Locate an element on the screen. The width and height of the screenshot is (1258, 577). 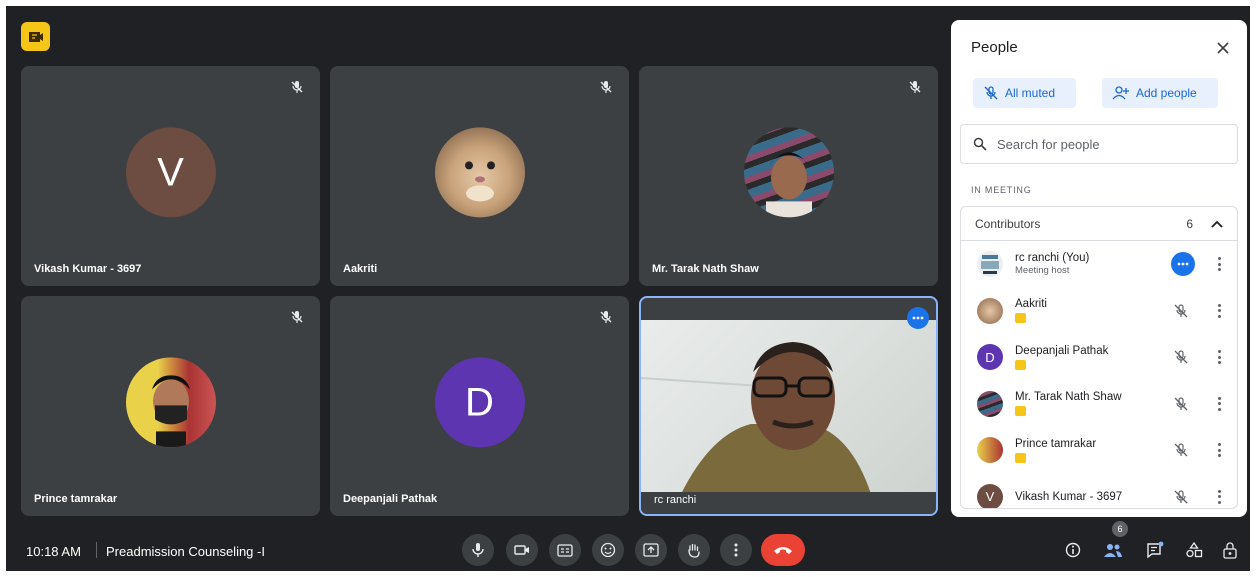
close-icon is located at coordinates (1223, 48).